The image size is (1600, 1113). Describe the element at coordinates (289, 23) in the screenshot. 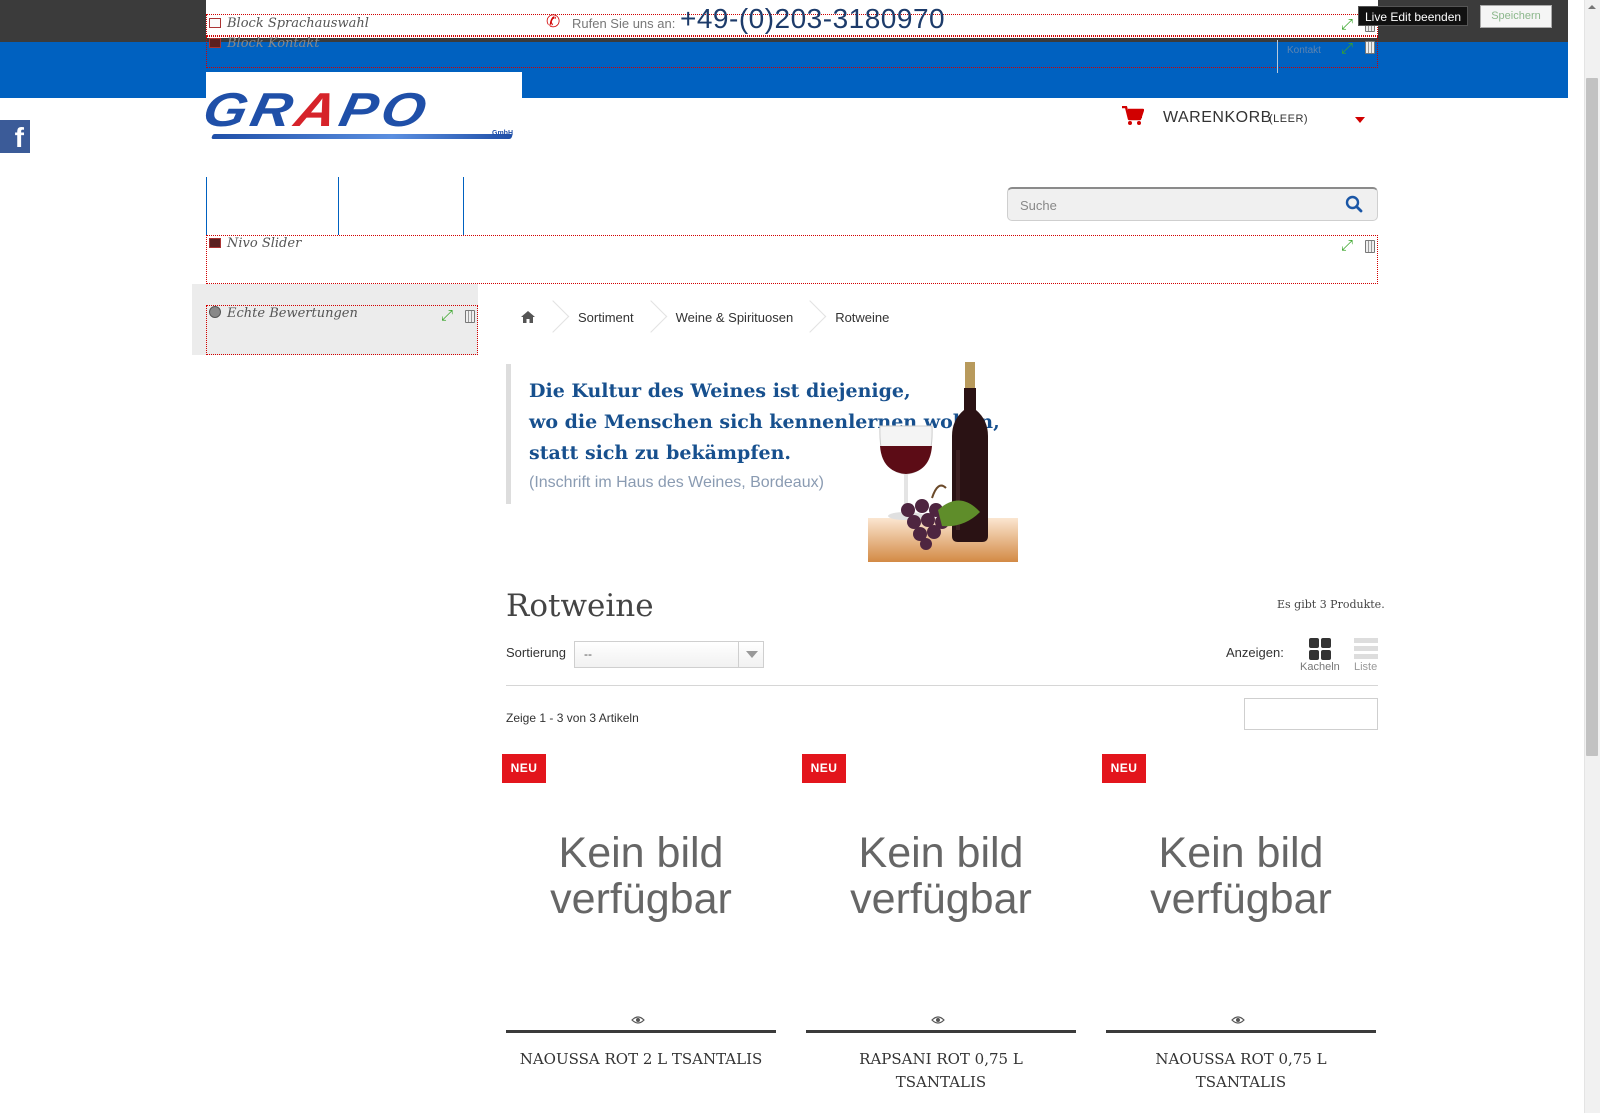

I see `language-block-label: Block Sprachauswahl` at that location.